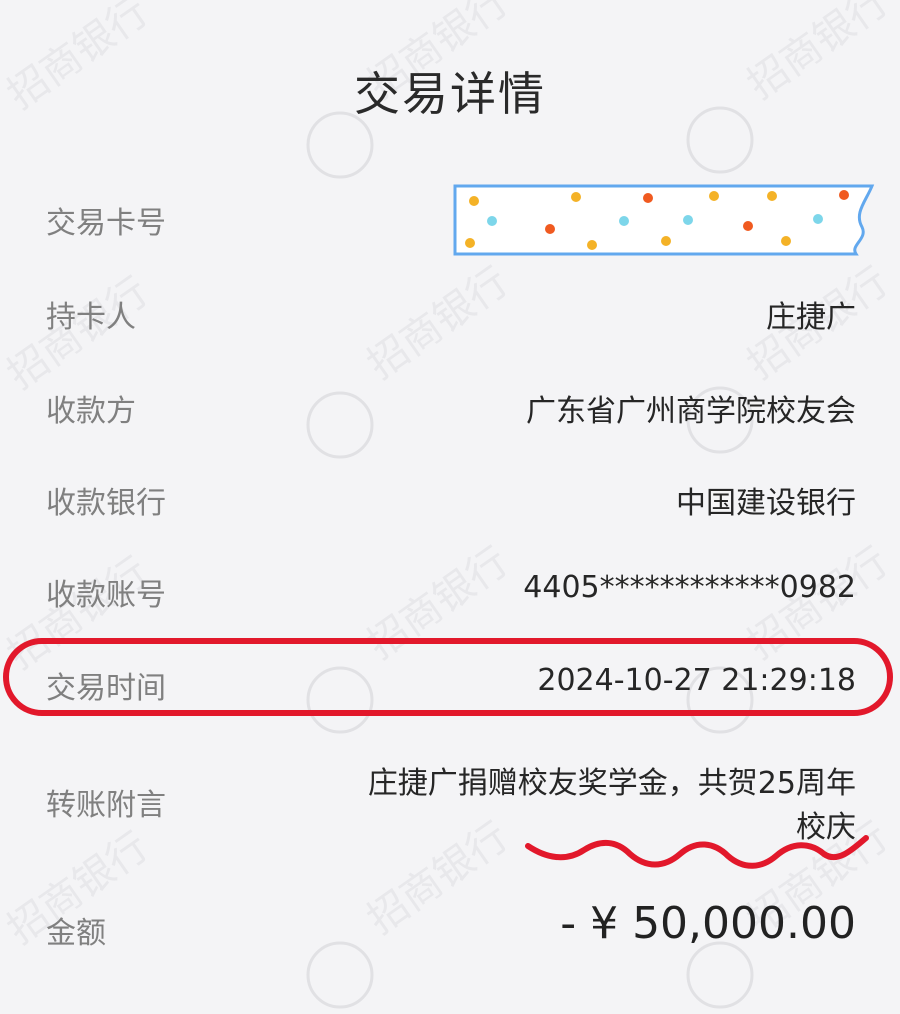 Image resolution: width=900 pixels, height=1014 pixels. Describe the element at coordinates (106, 503) in the screenshot. I see `receiving-bank-label: 收款银行` at that location.